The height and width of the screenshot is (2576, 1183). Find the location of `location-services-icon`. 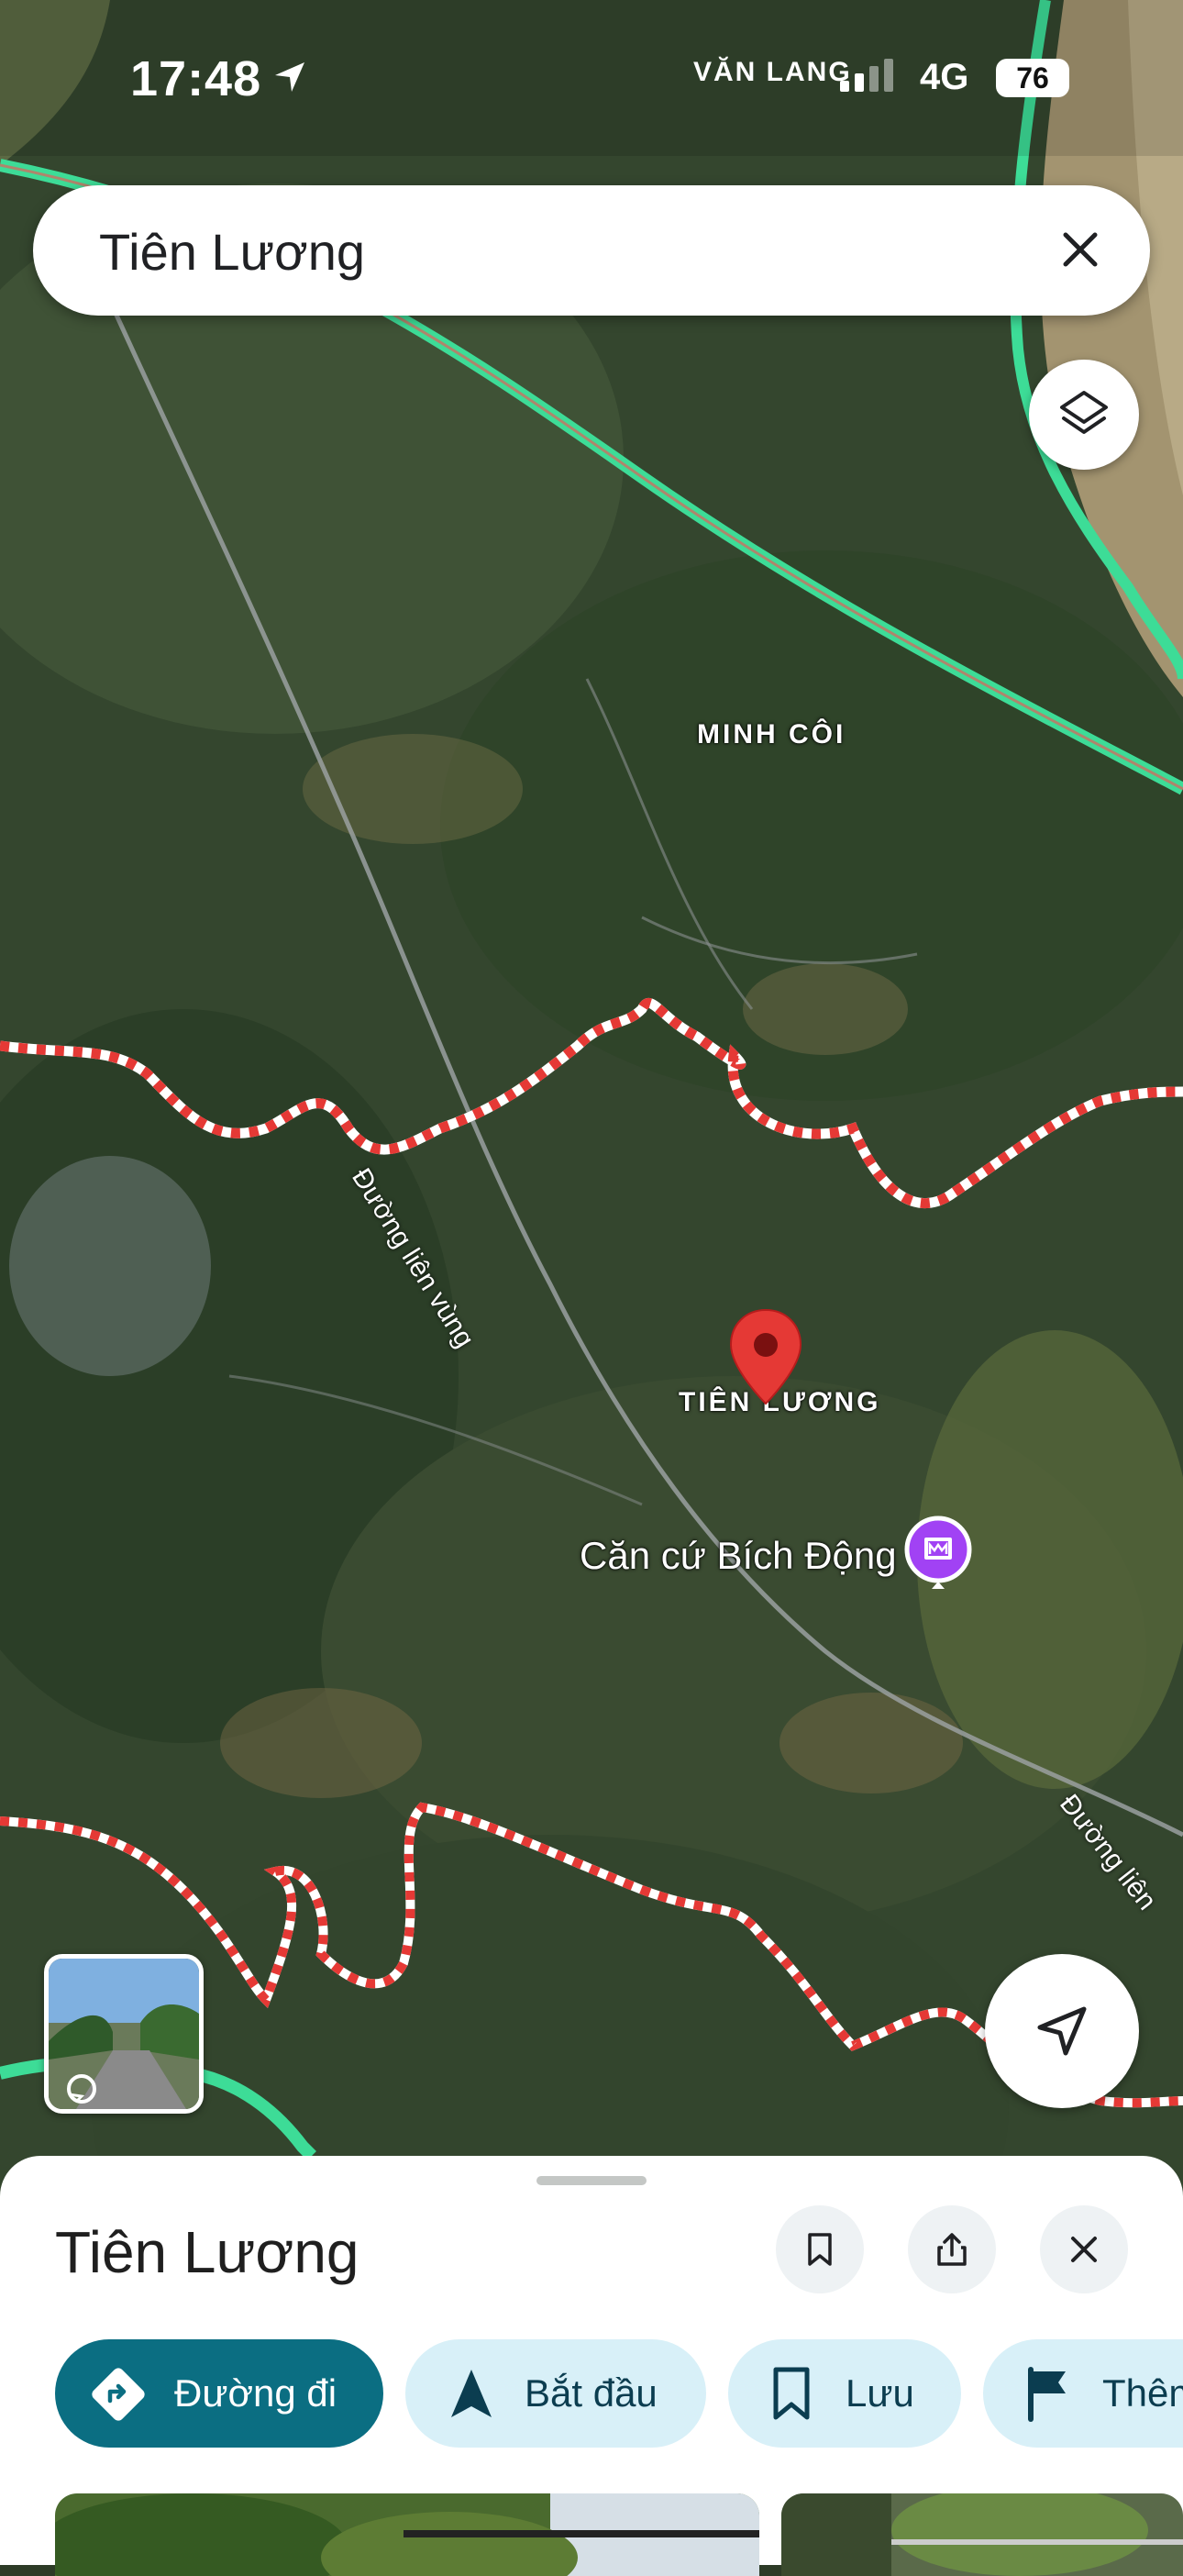

location-services-icon is located at coordinates (289, 77).